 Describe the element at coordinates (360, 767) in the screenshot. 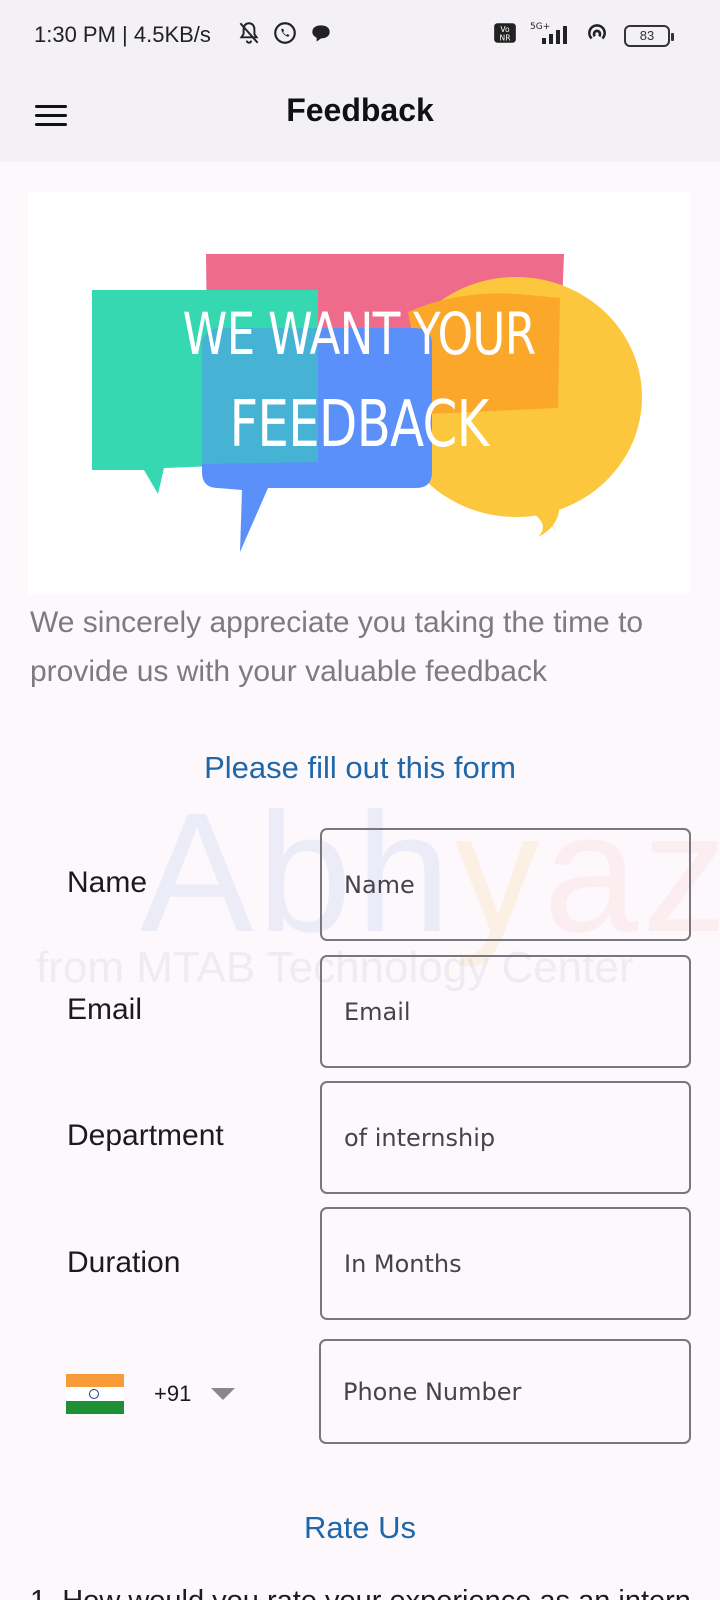

I see `form-heading: Please fill out this form` at that location.